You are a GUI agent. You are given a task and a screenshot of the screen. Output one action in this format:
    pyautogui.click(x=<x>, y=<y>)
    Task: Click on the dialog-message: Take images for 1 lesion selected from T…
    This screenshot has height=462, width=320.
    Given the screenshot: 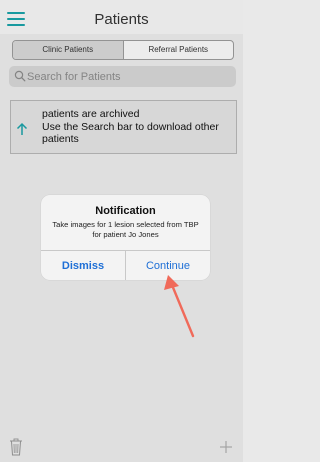 What is the action you would take?
    pyautogui.click(x=125, y=229)
    